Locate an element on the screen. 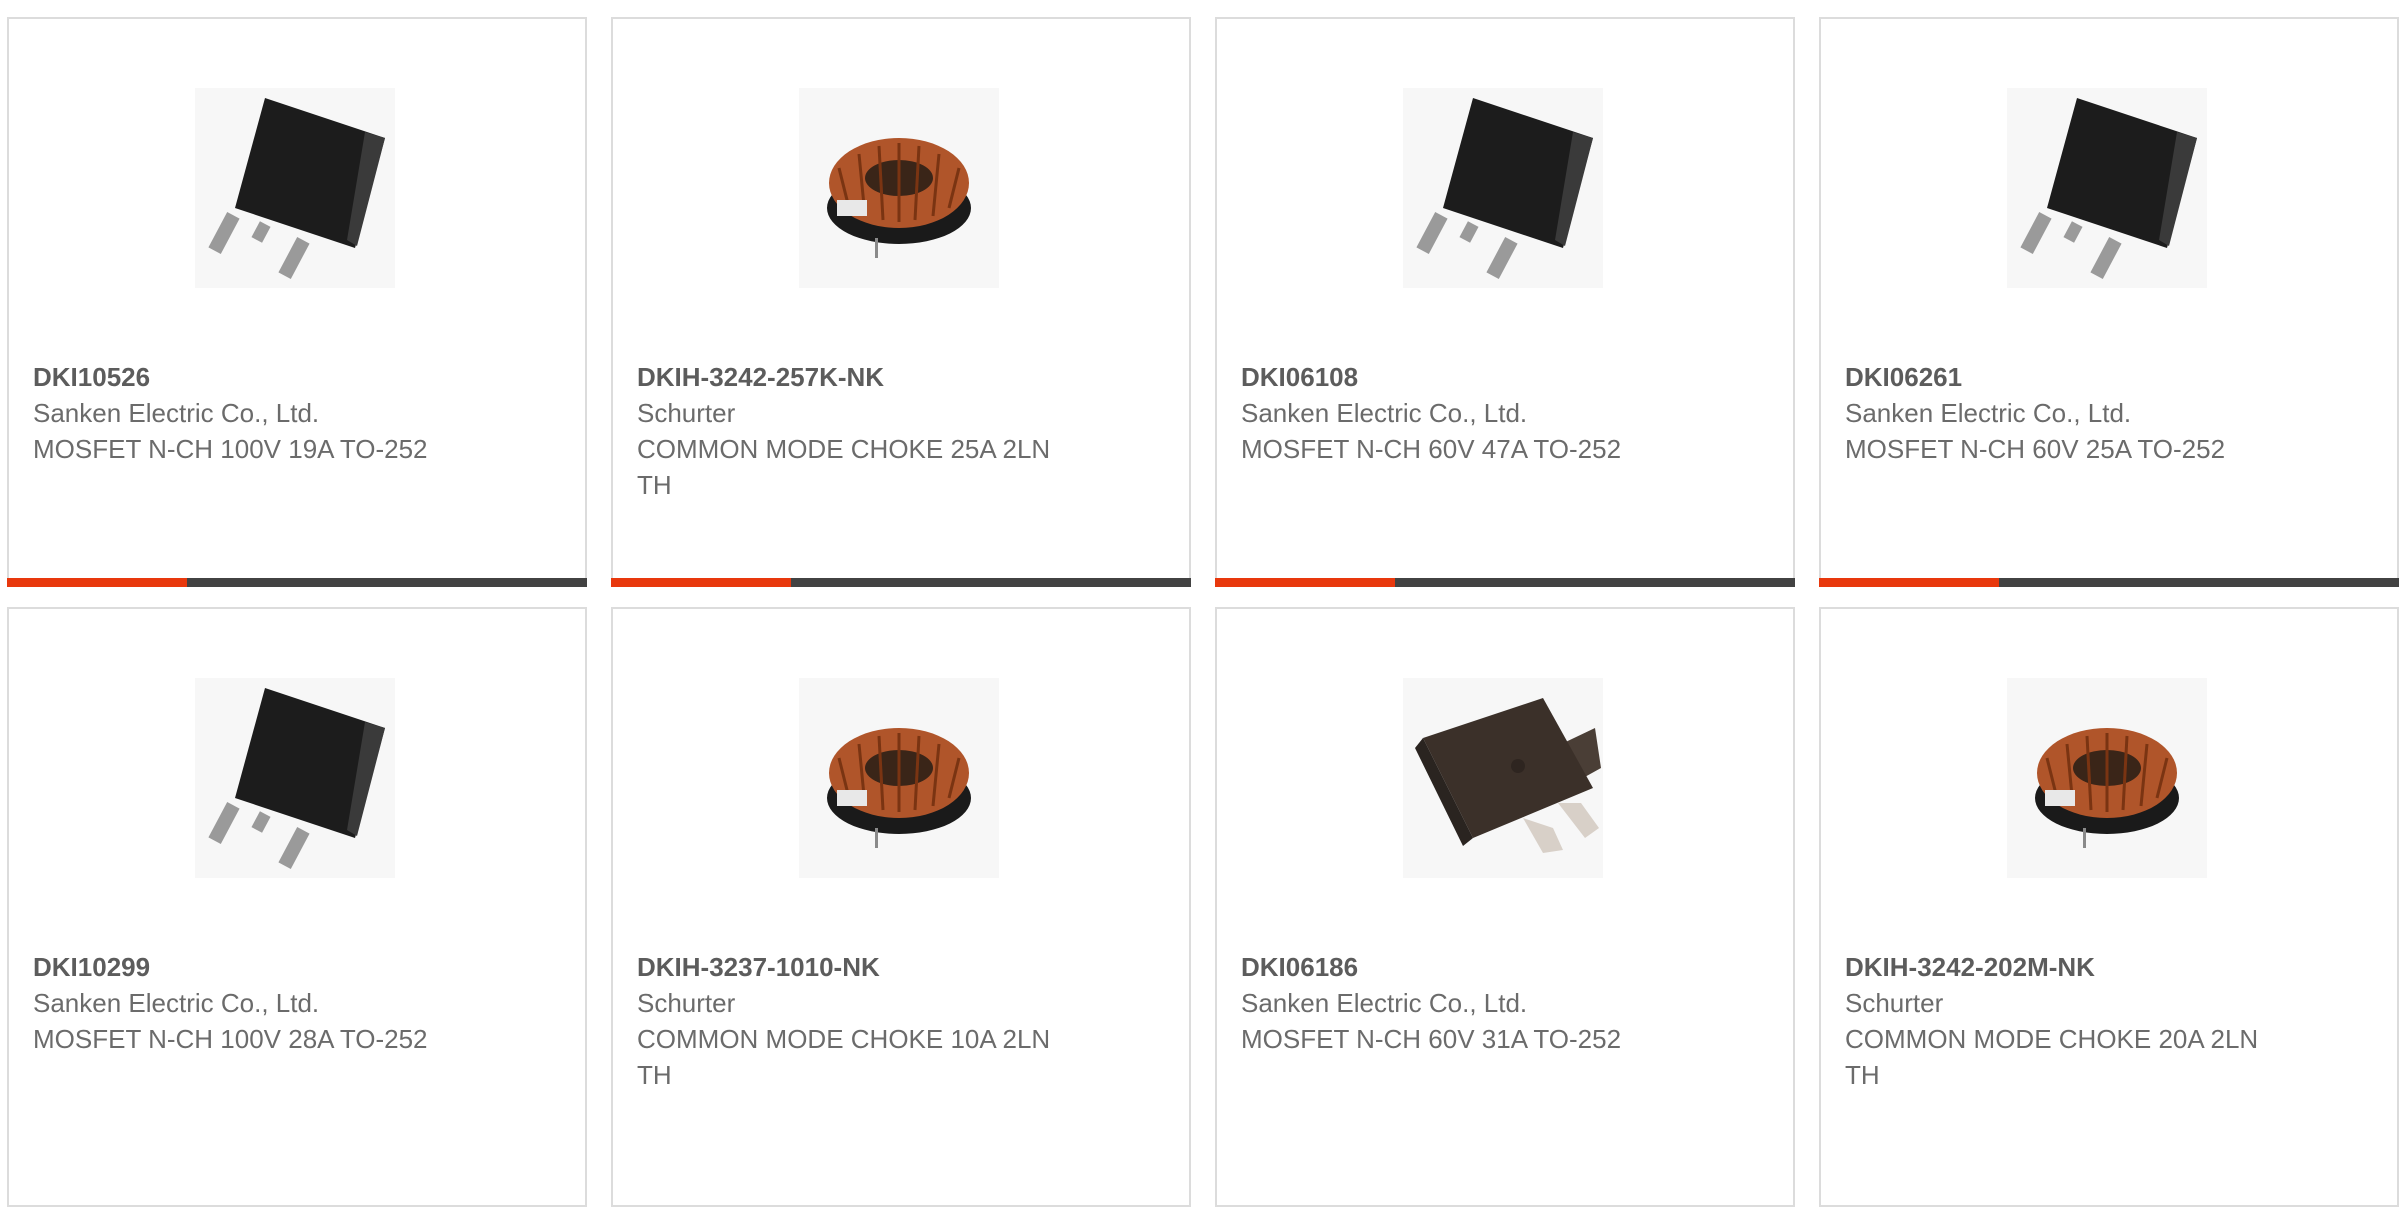  part-number: DKIH-3242-257K-NK is located at coordinates (857, 377).